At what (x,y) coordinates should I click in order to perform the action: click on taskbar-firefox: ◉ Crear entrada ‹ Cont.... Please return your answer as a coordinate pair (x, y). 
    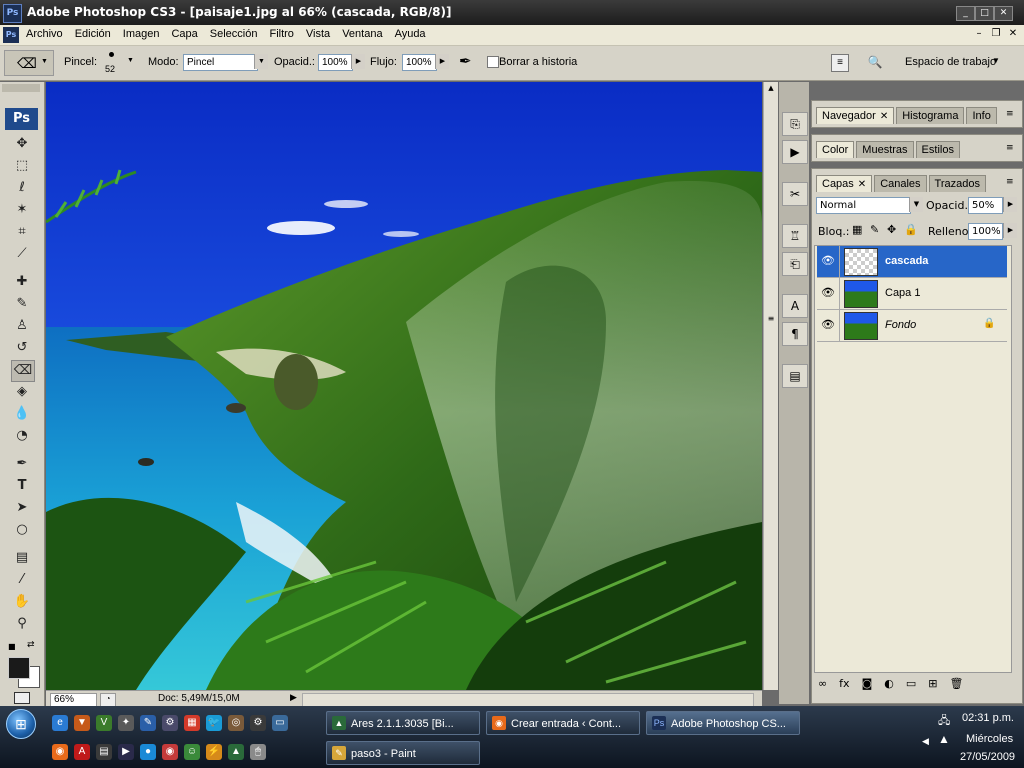
    Looking at the image, I should click on (563, 723).